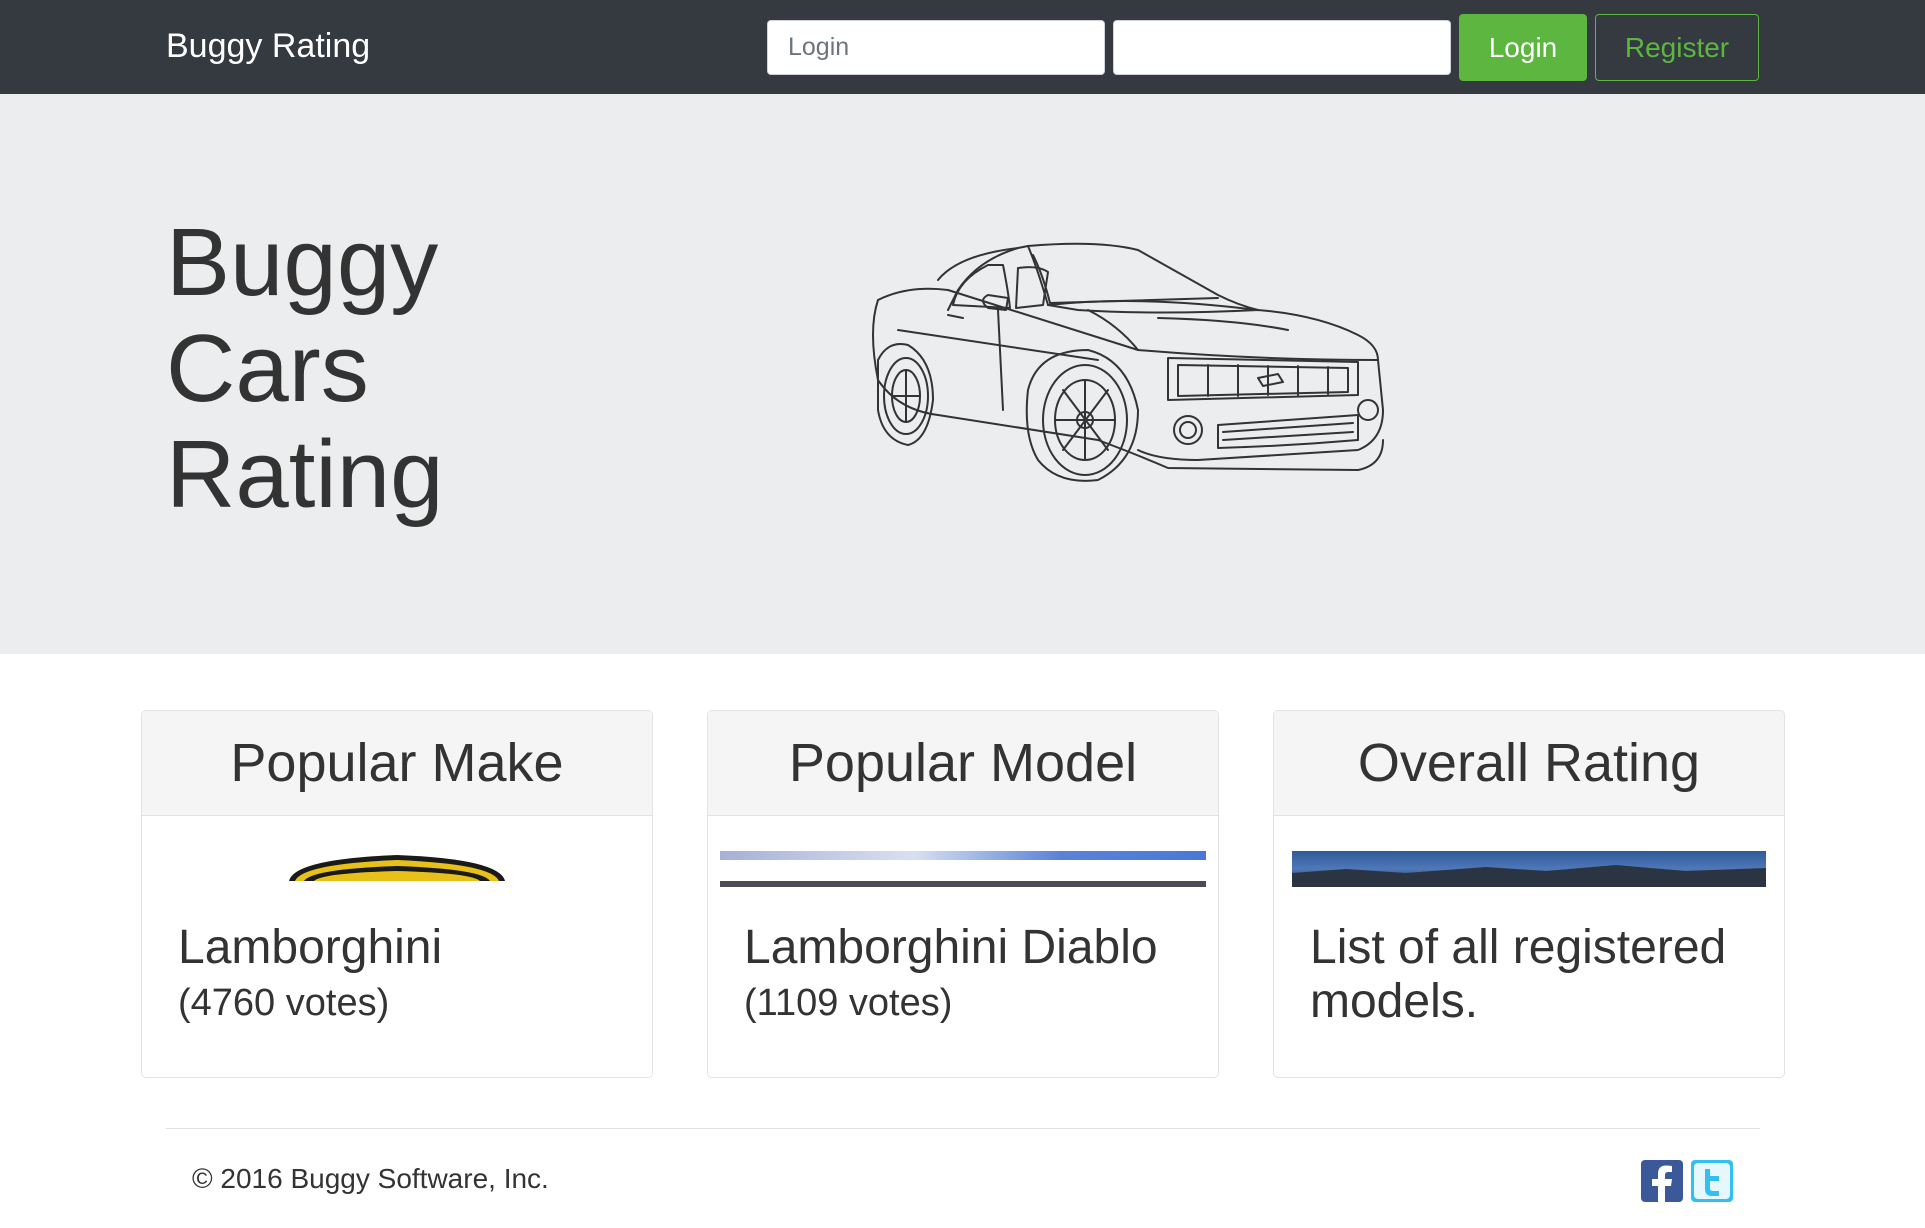 The width and height of the screenshot is (1925, 1228). Describe the element at coordinates (397, 763) in the screenshot. I see `card-header: Popular Make` at that location.